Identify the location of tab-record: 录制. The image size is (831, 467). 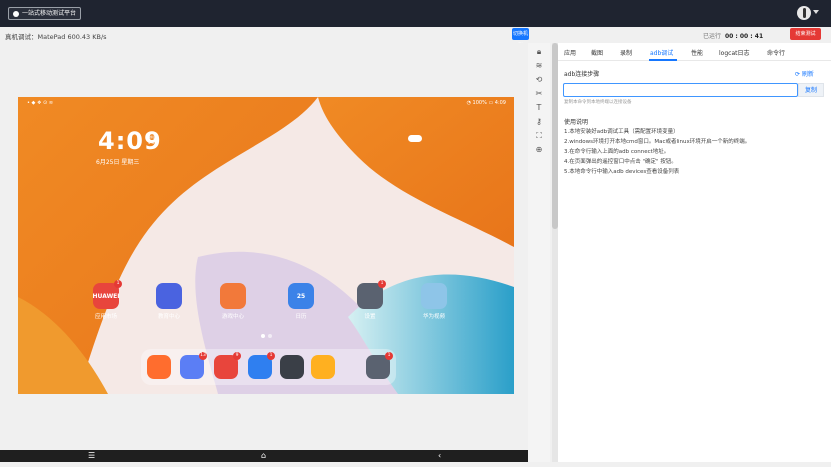
(626, 52).